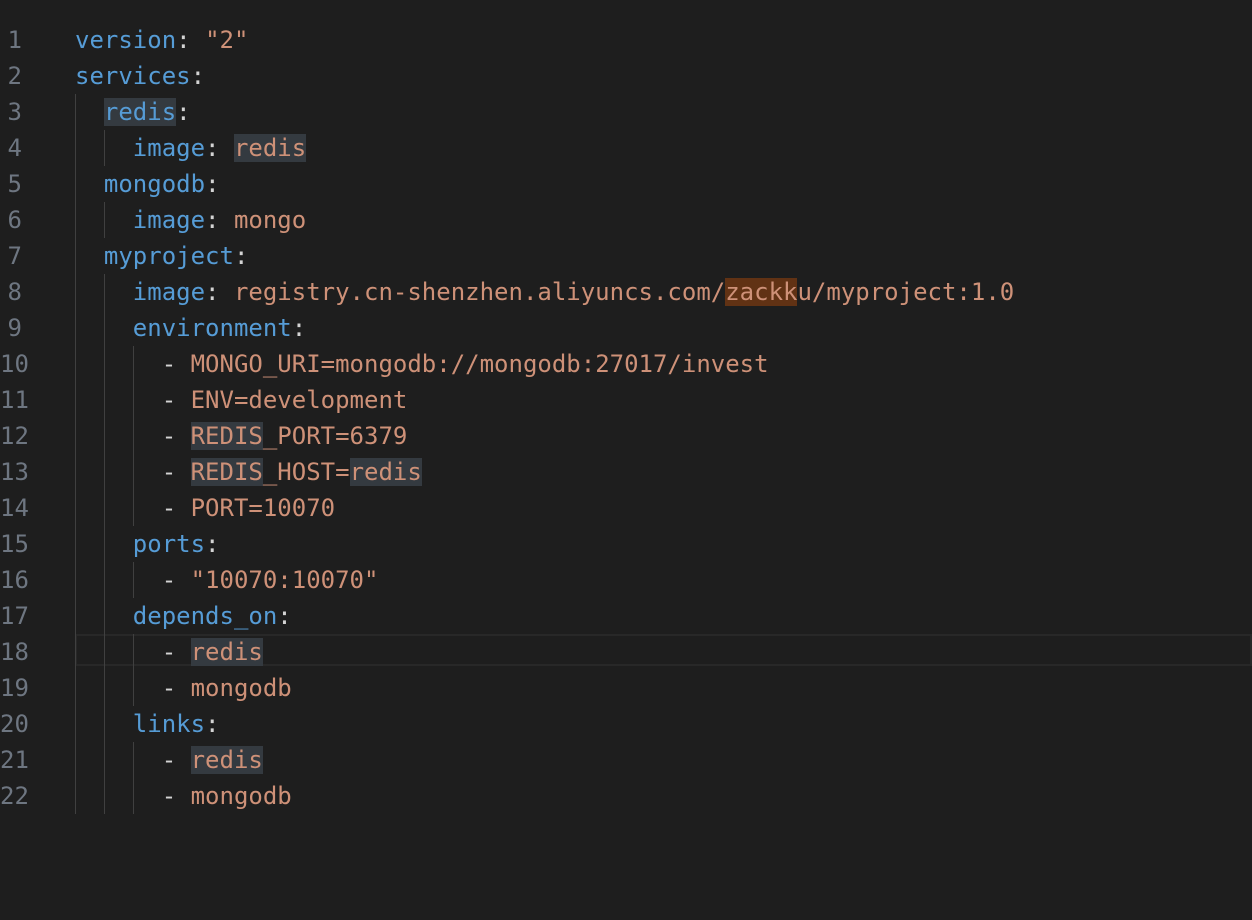 Image resolution: width=1252 pixels, height=920 pixels. Describe the element at coordinates (626, 400) in the screenshot. I see `code-line: 11 - ENV=development` at that location.